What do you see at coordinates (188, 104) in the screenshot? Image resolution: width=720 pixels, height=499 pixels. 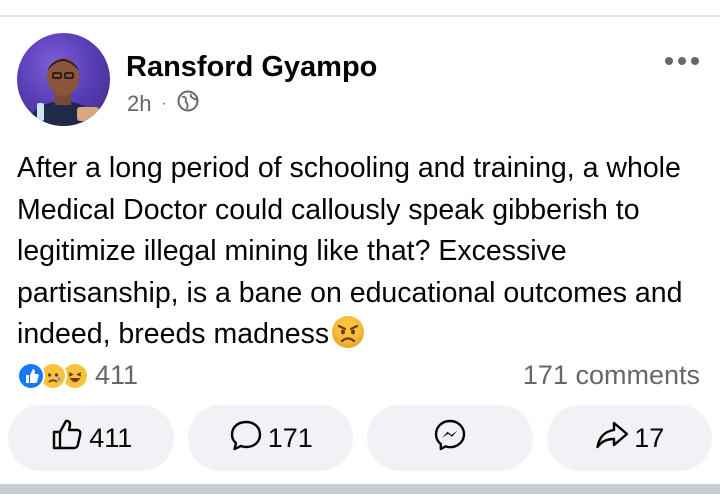 I see `globe-icon` at bounding box center [188, 104].